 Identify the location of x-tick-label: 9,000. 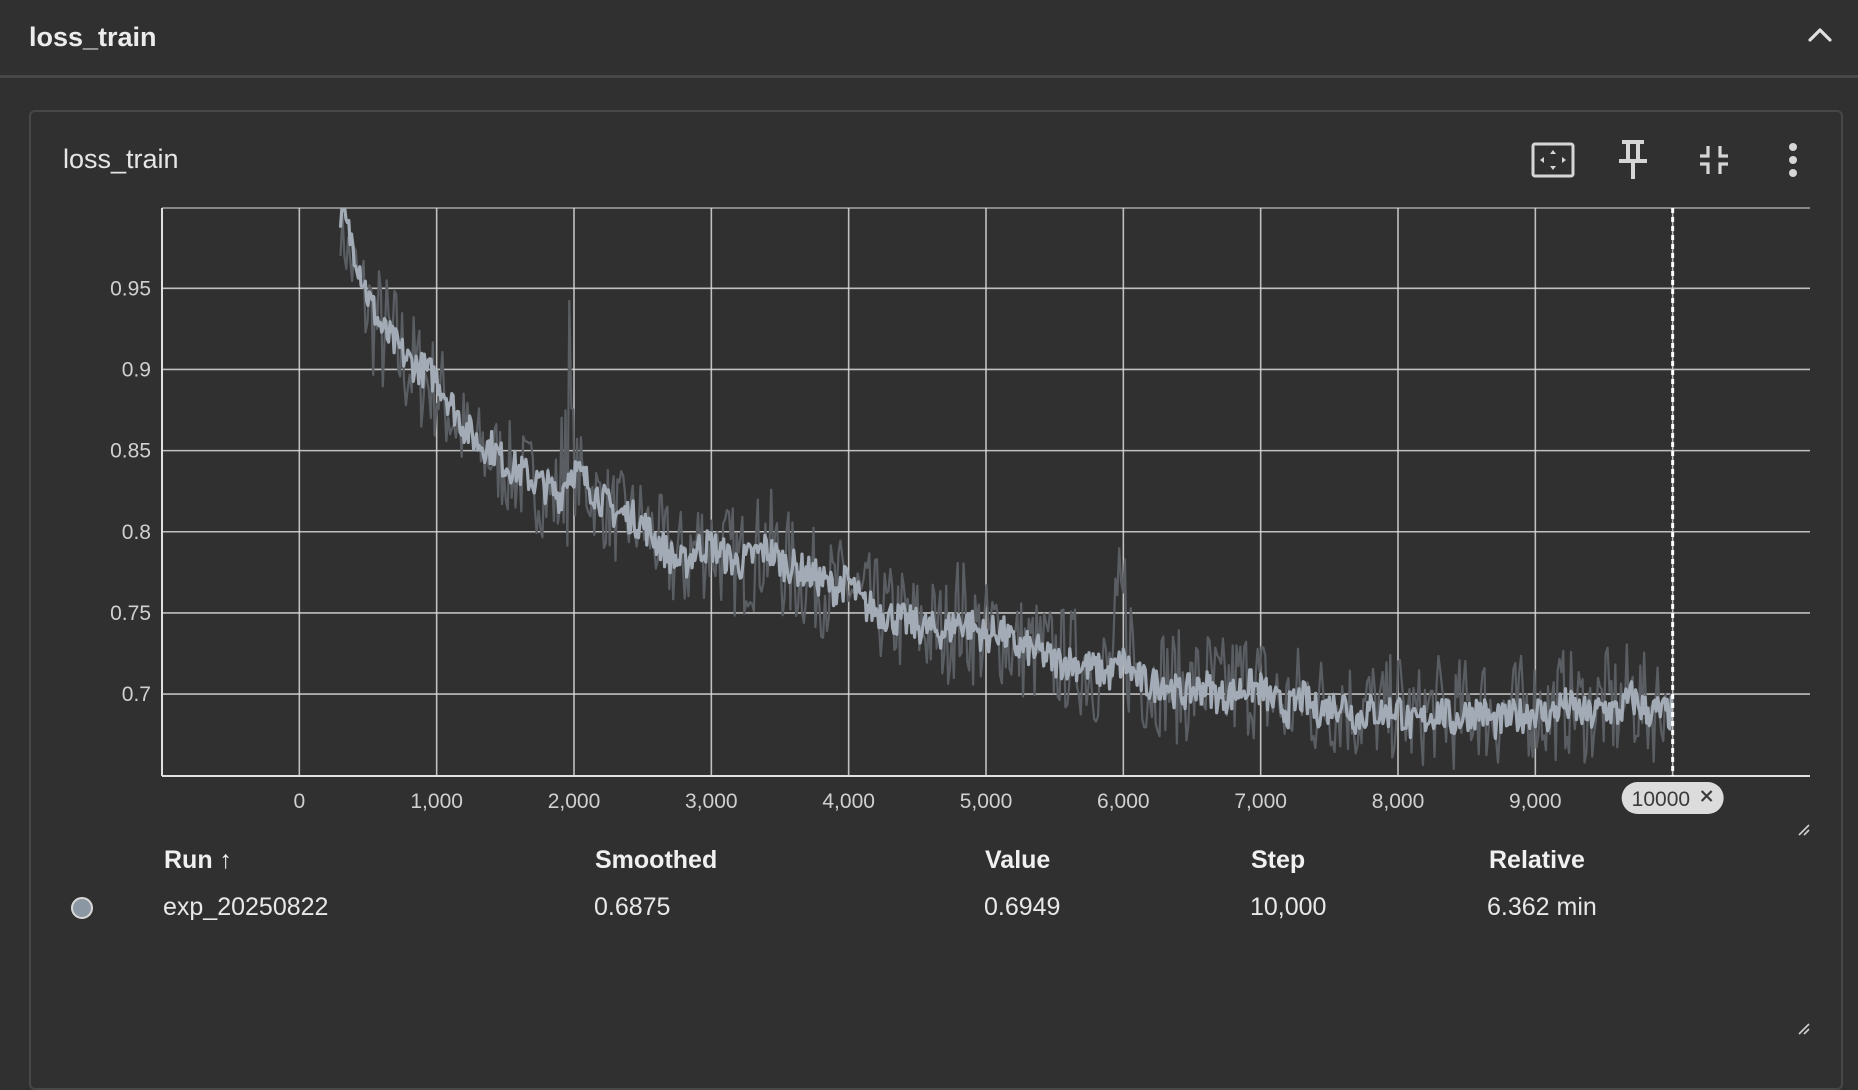
(1535, 801).